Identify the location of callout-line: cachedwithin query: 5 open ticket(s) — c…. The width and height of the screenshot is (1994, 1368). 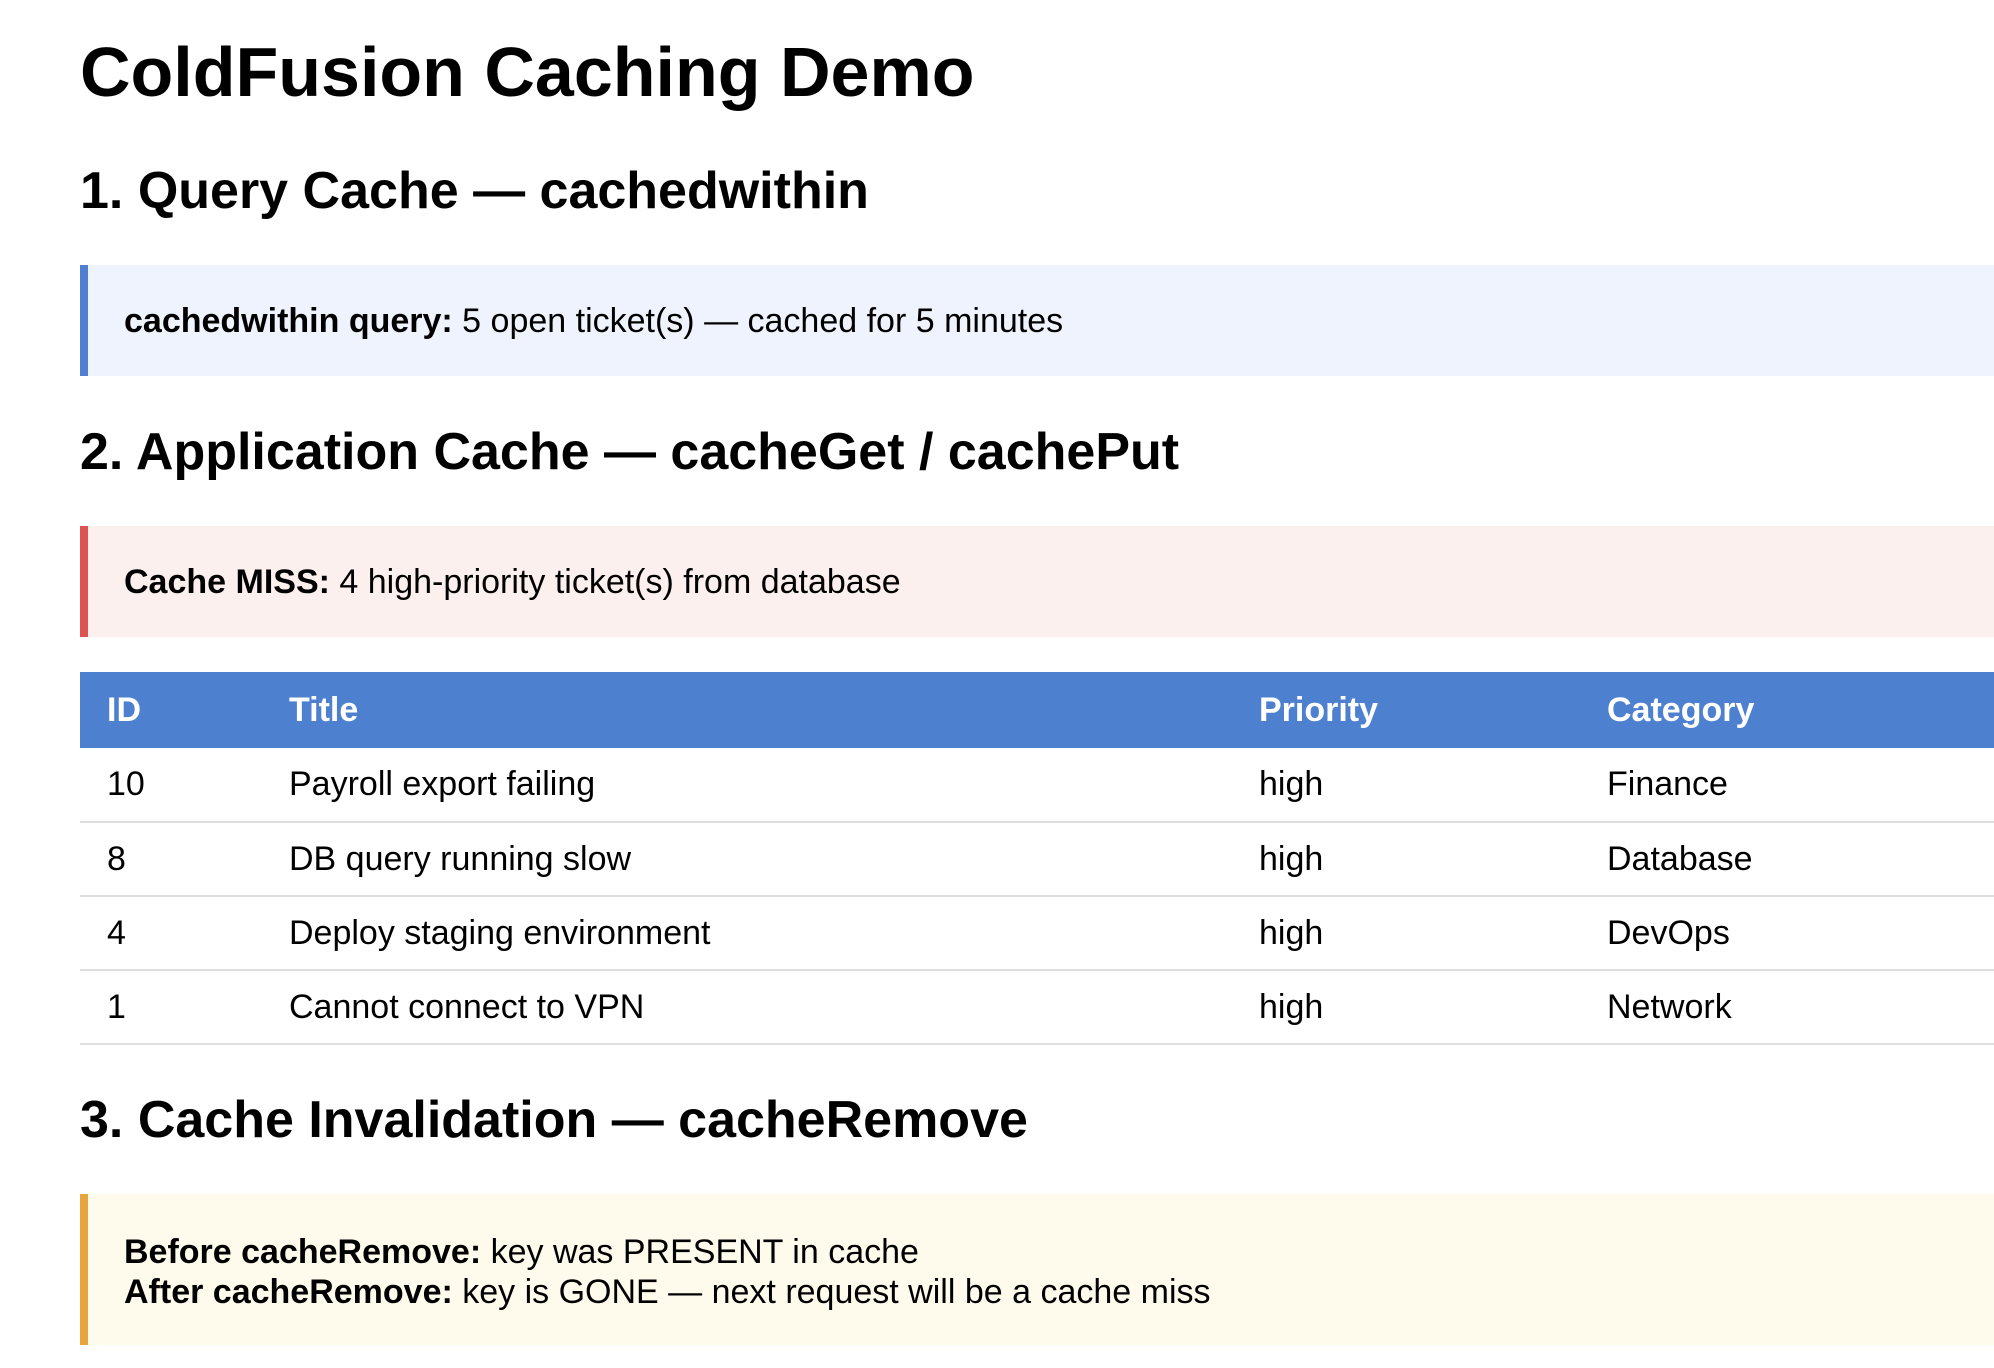
(1059, 321).